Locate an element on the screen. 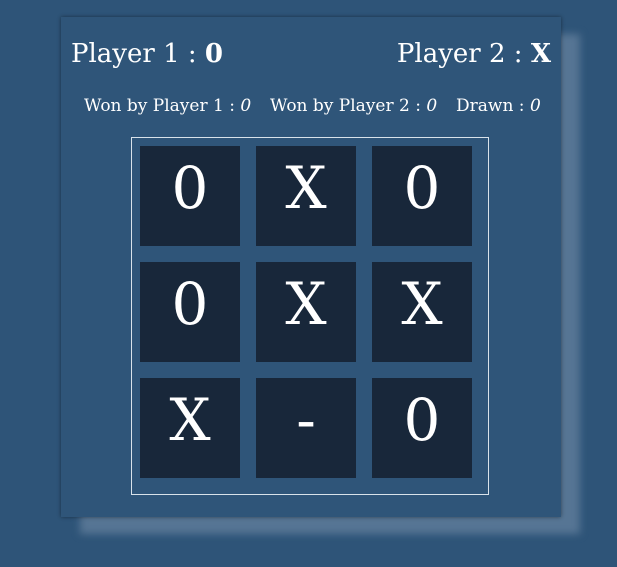  board-cell-1-2: X is located at coordinates (306, 196).